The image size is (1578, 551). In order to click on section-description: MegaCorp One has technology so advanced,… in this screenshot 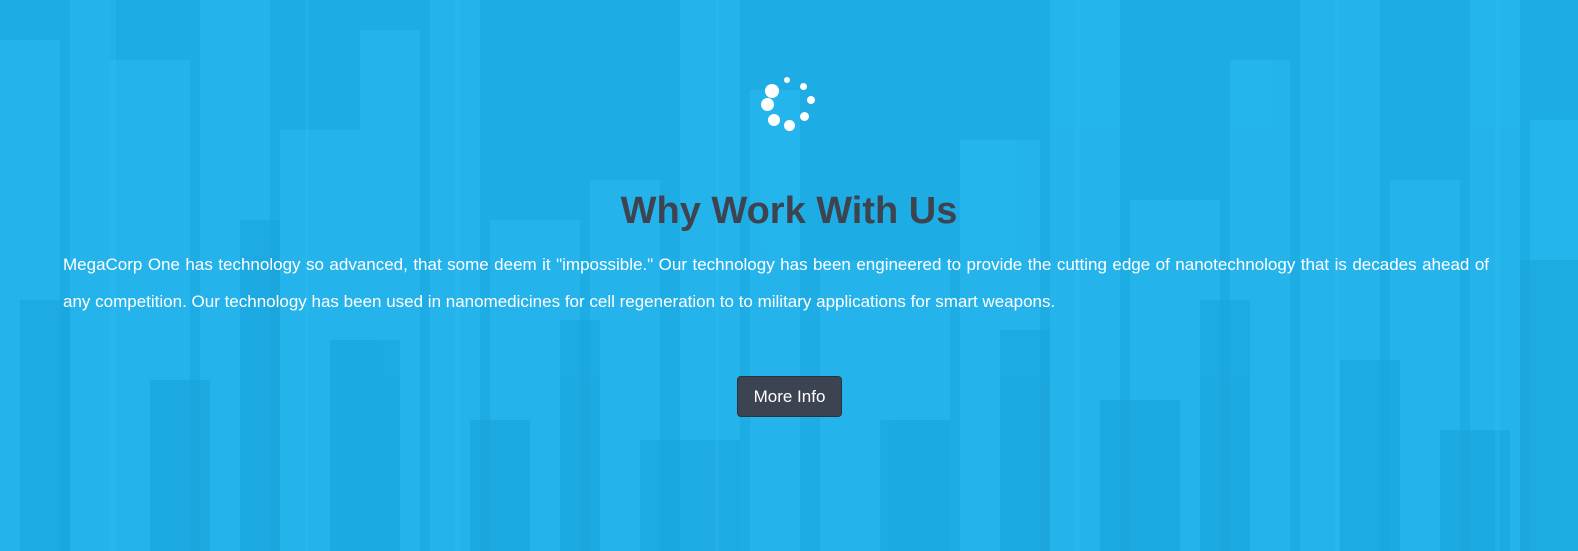, I will do `click(776, 283)`.